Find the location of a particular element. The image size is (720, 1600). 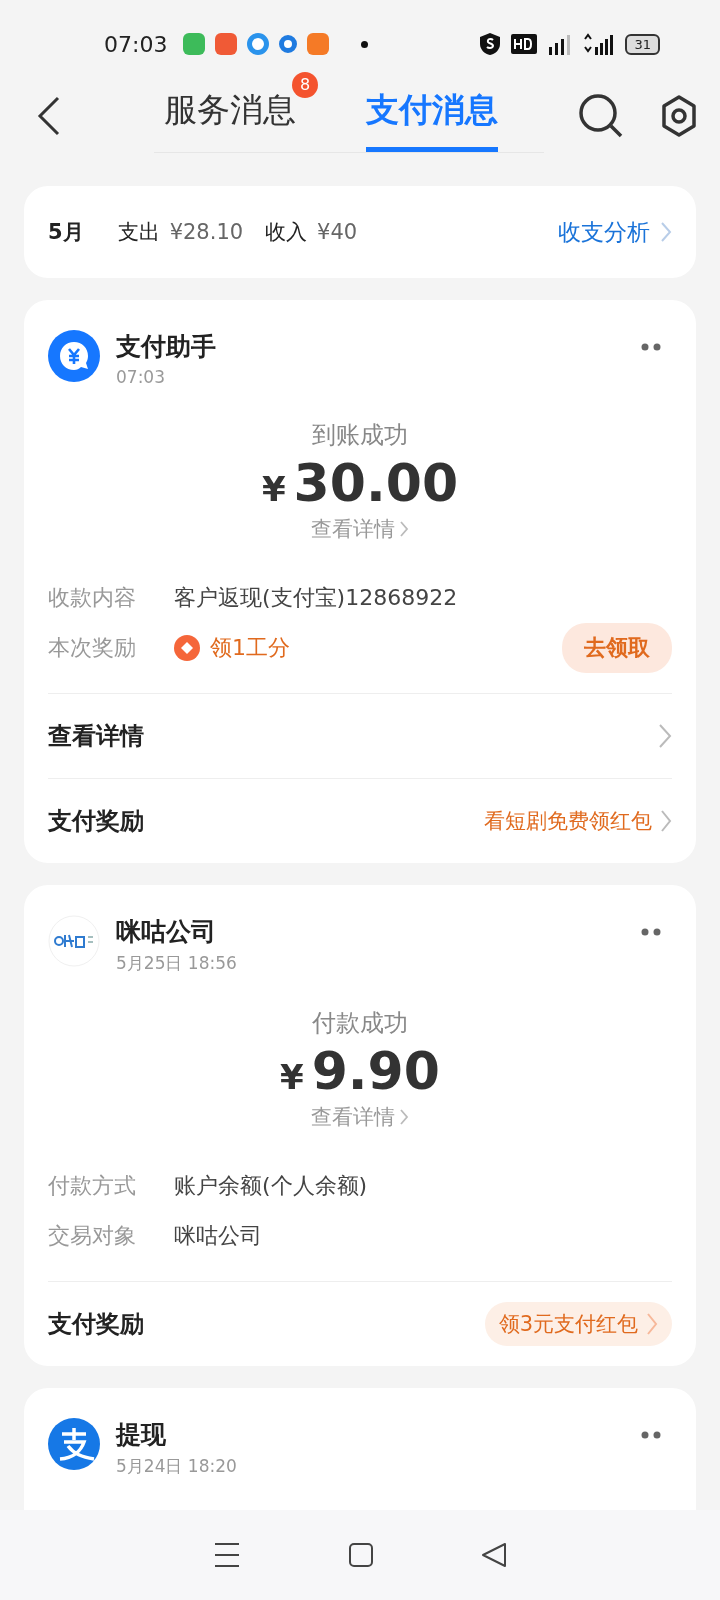

message-time: 5月25日 18:56 is located at coordinates (176, 963).